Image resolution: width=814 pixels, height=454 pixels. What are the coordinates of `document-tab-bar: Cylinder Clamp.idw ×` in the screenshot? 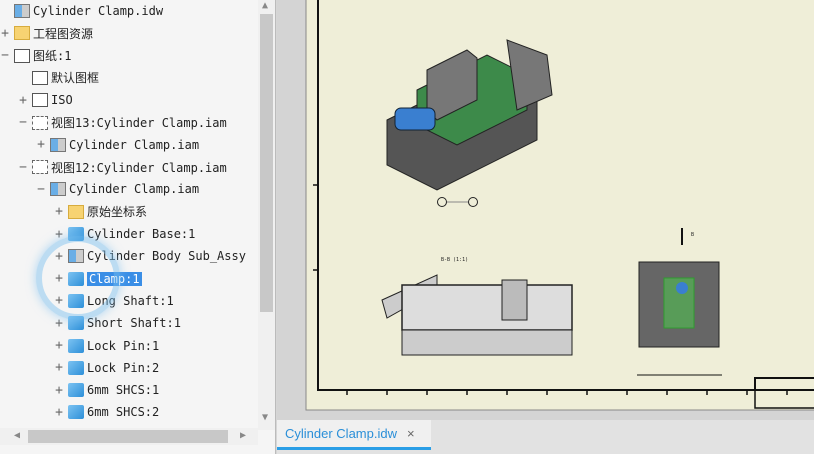 It's located at (545, 437).